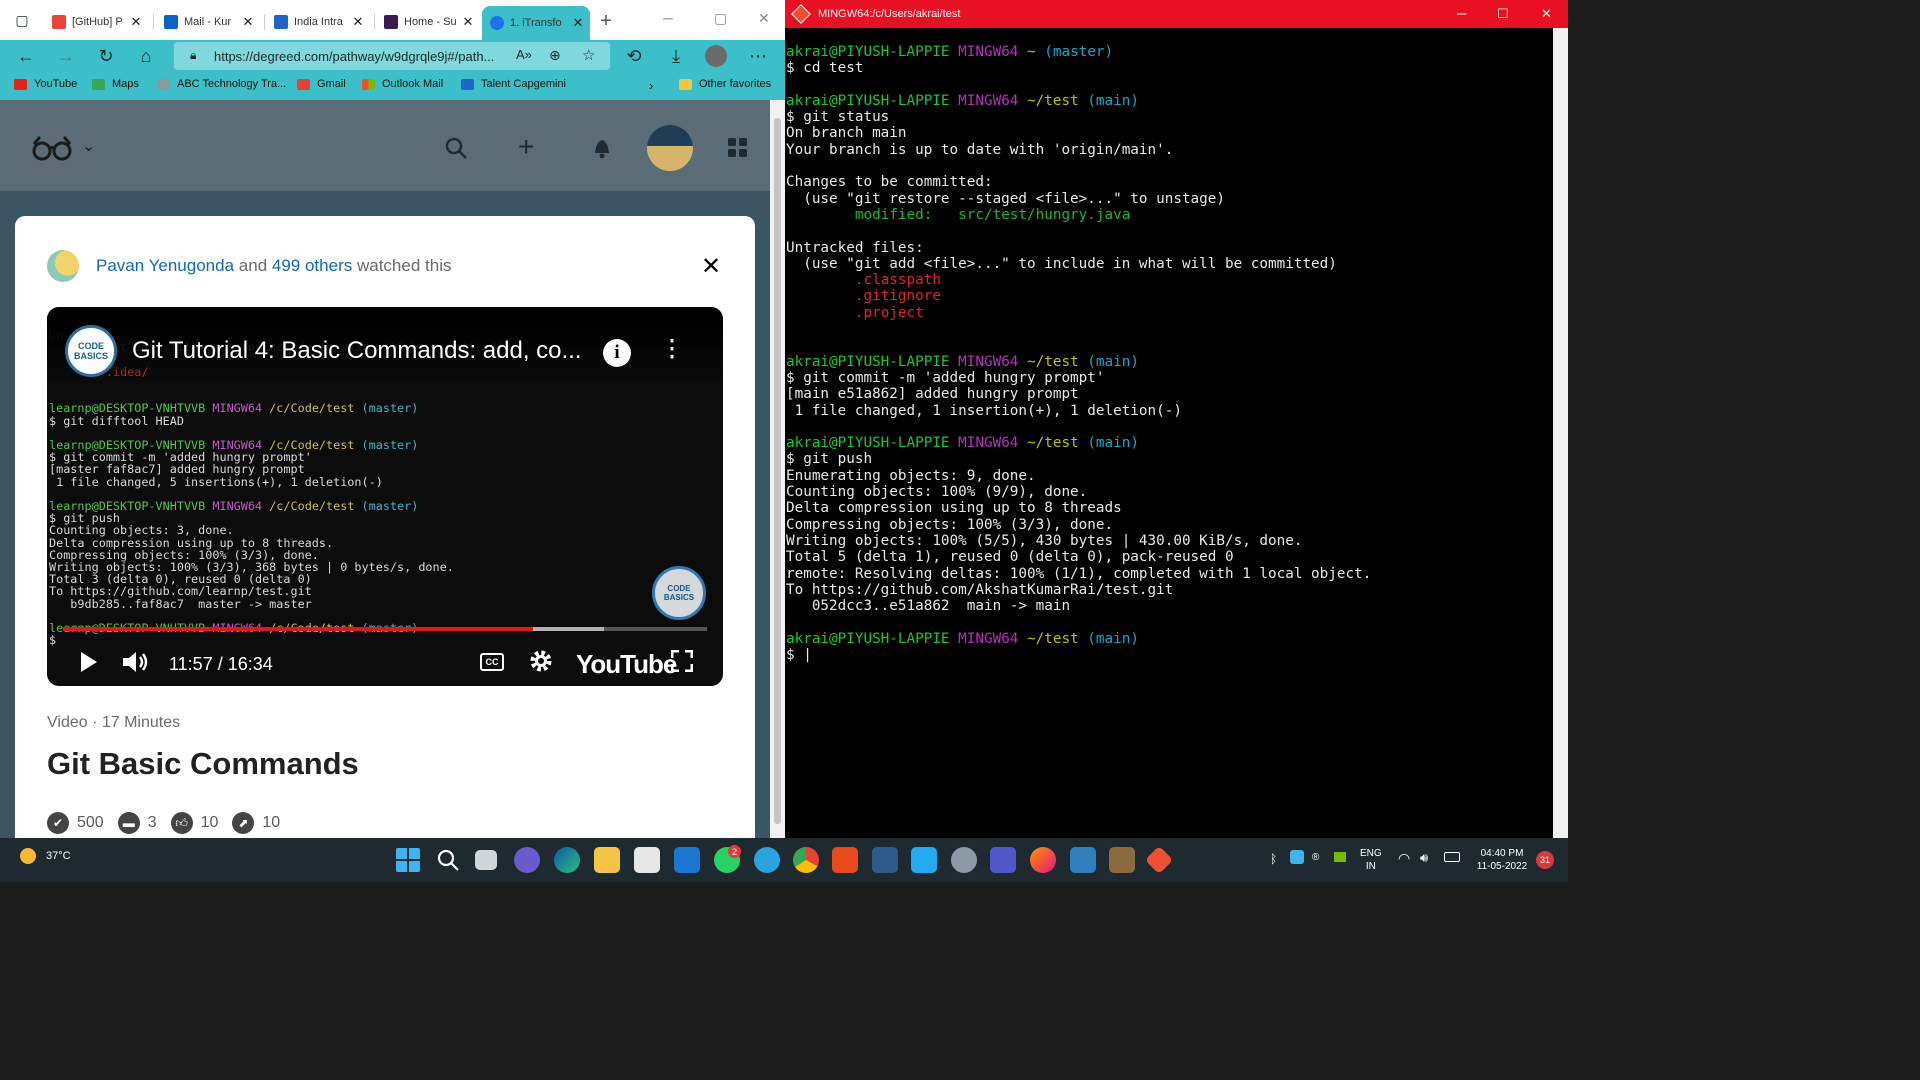  I want to click on browser-tab-active: 1. iTransfo ✕, so click(536, 23).